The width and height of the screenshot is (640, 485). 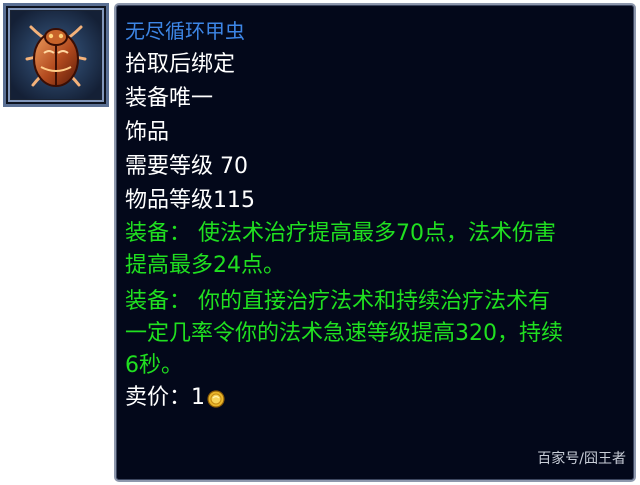 What do you see at coordinates (185, 31) in the screenshot?
I see `item-name: 无尽循环甲虫` at bounding box center [185, 31].